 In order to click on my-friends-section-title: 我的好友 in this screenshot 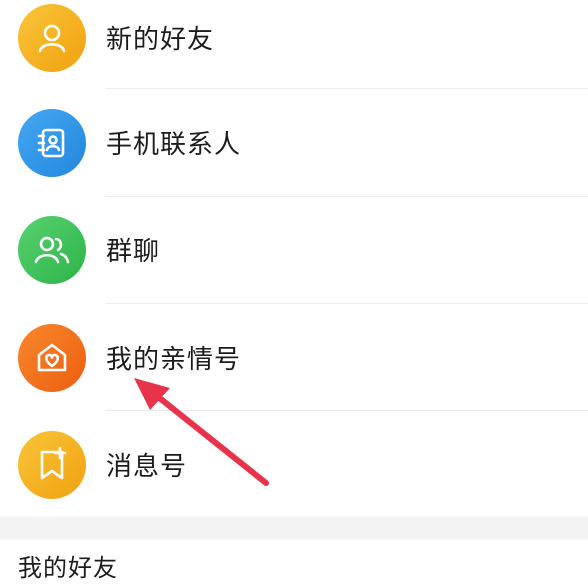, I will do `click(68, 565)`.